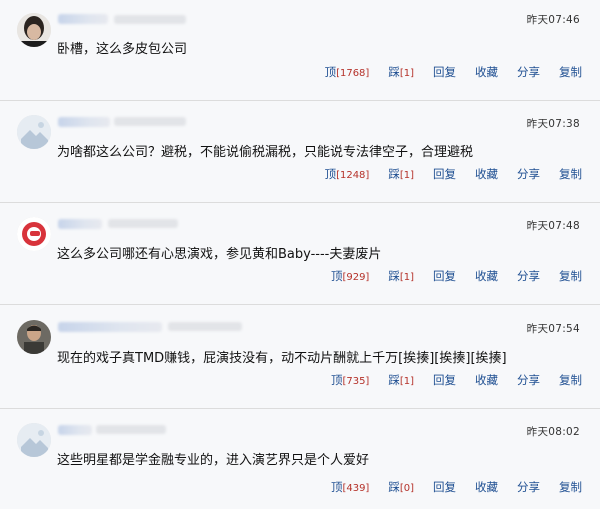  I want to click on comment-actions: 顶[439] 踩[0] 回复 收藏 分享 复制, so click(447, 487).